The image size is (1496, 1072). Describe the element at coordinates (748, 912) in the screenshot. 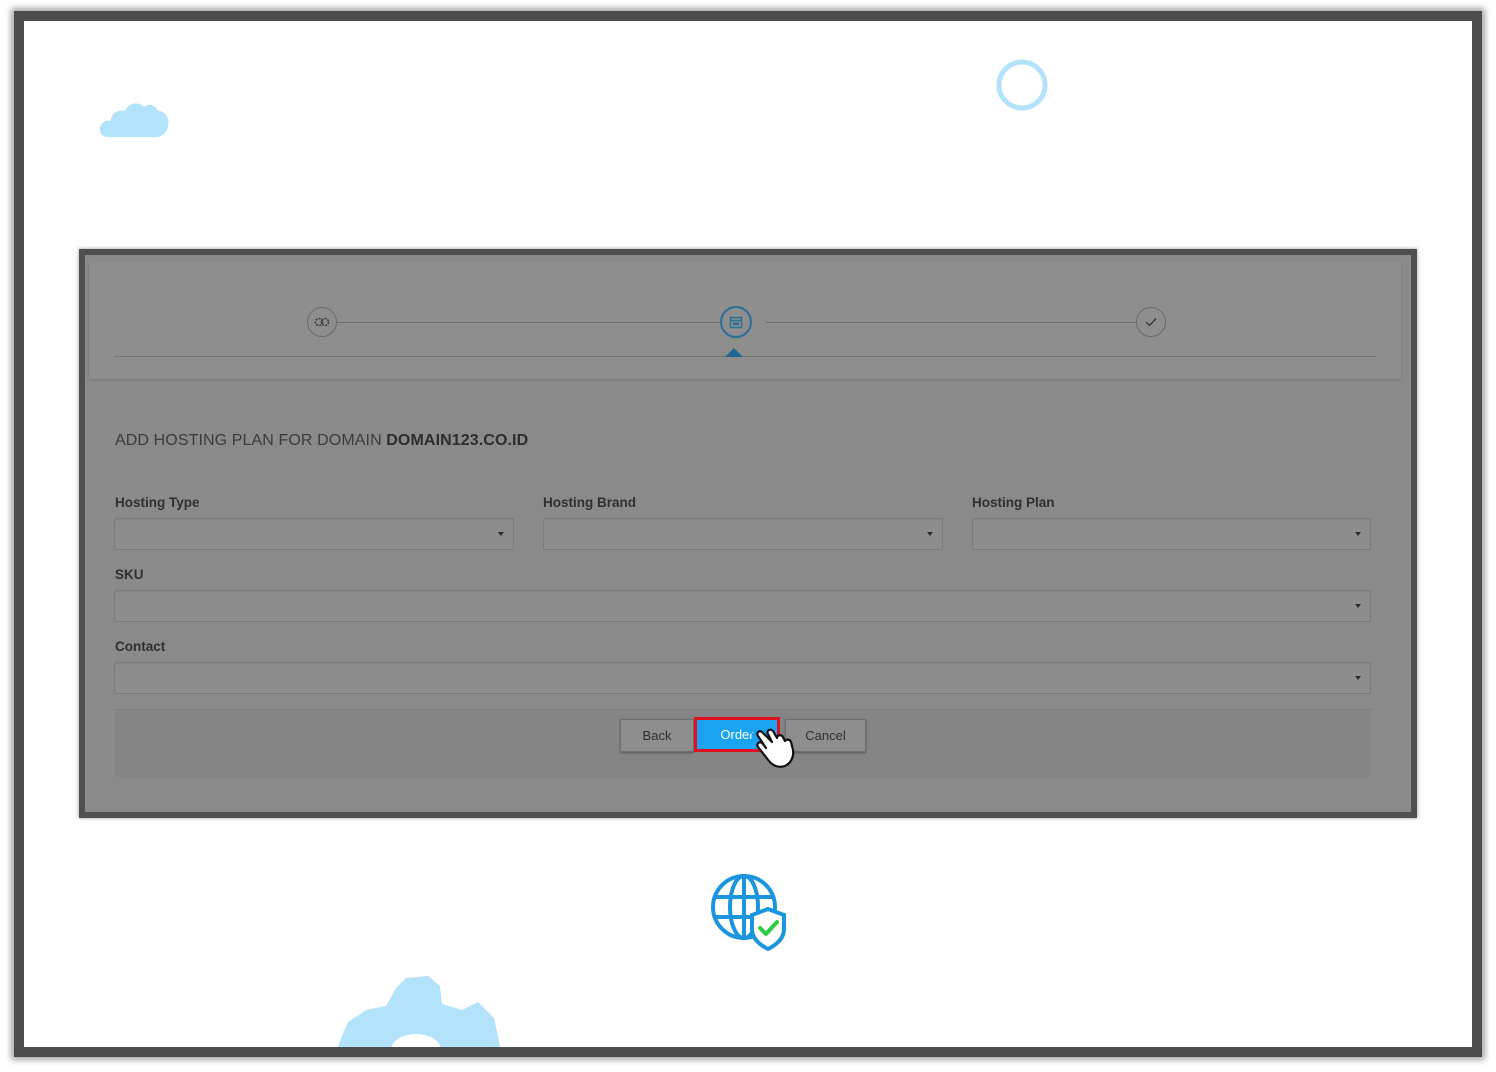

I see `secure-globe-icon` at that location.